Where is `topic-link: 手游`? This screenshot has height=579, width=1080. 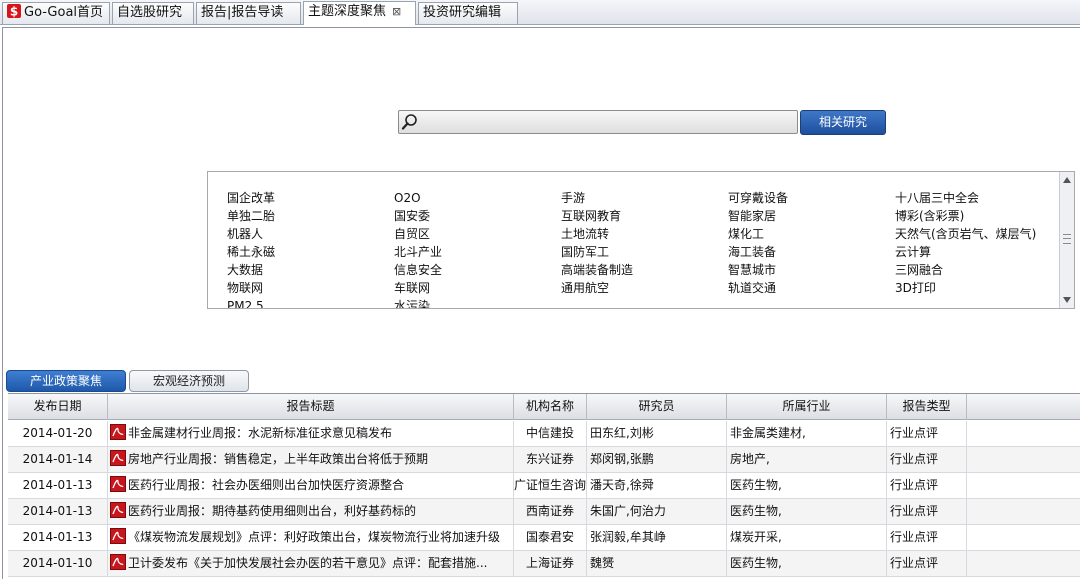
topic-link: 手游 is located at coordinates (643, 198).